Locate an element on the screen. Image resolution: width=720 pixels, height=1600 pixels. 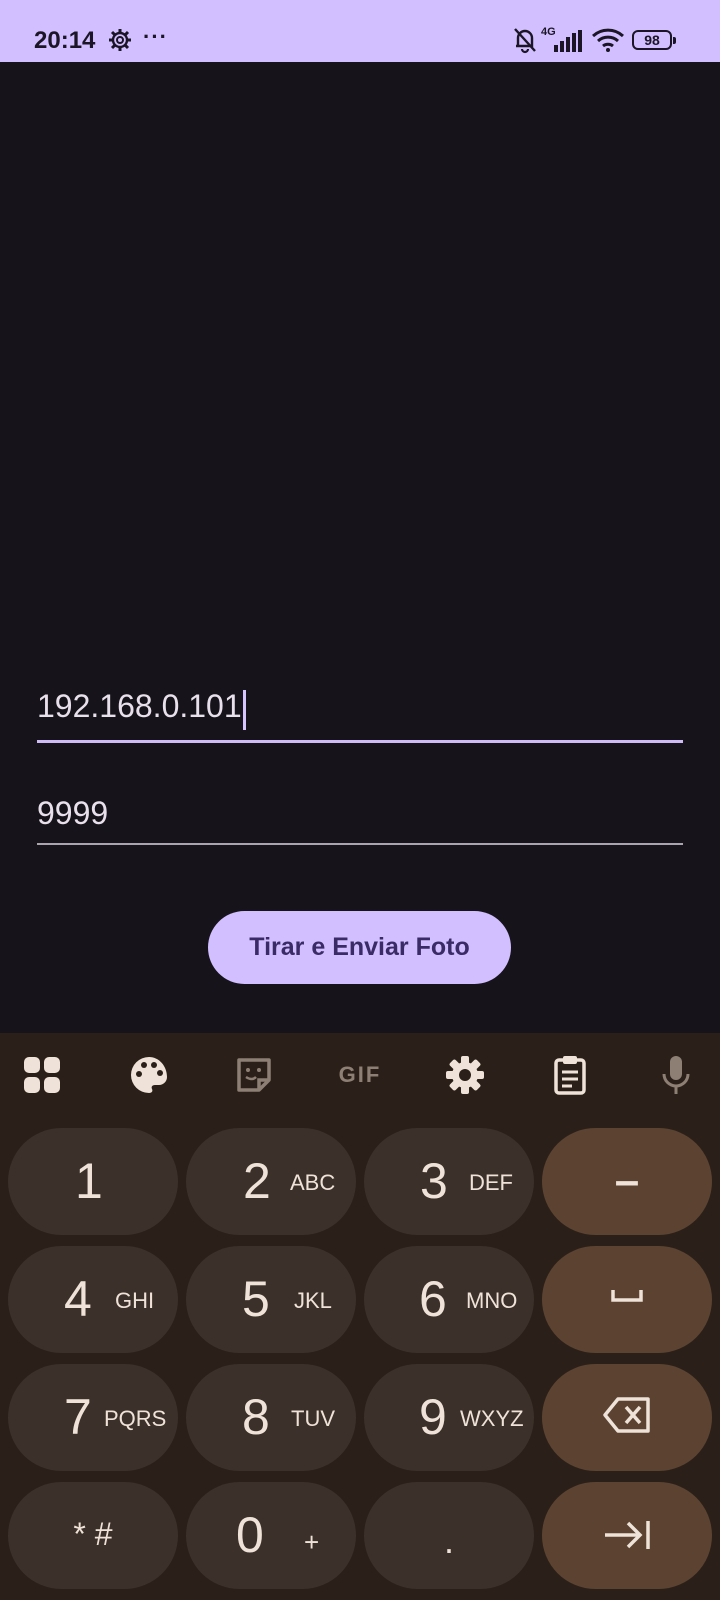
key-letters: MNO is located at coordinates (492, 1300).